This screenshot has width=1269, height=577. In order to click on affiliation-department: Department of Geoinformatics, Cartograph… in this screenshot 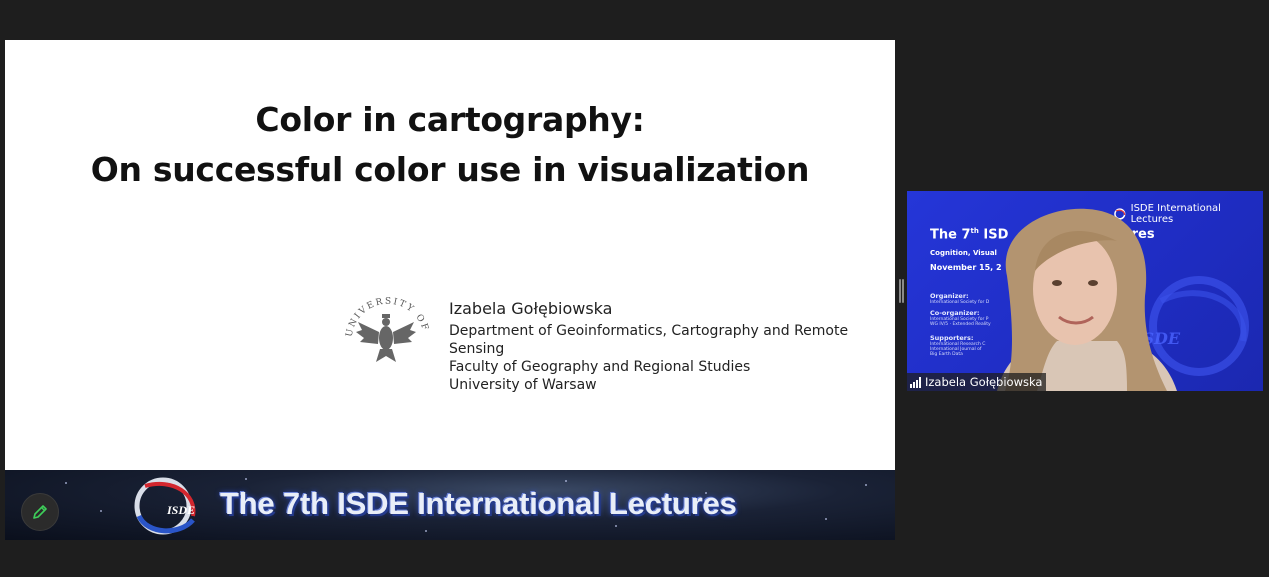, I will do `click(649, 340)`.